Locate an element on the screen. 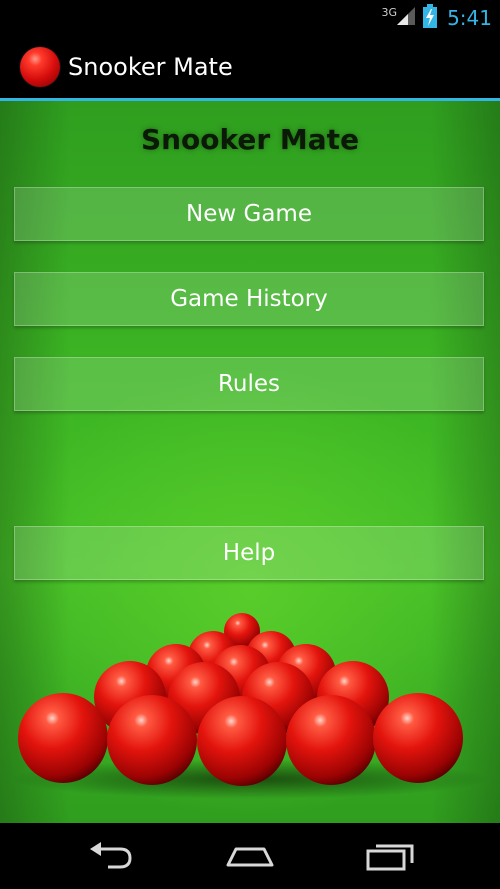 The image size is (500, 889). status-icons: 3G 5:41 is located at coordinates (437, 18).